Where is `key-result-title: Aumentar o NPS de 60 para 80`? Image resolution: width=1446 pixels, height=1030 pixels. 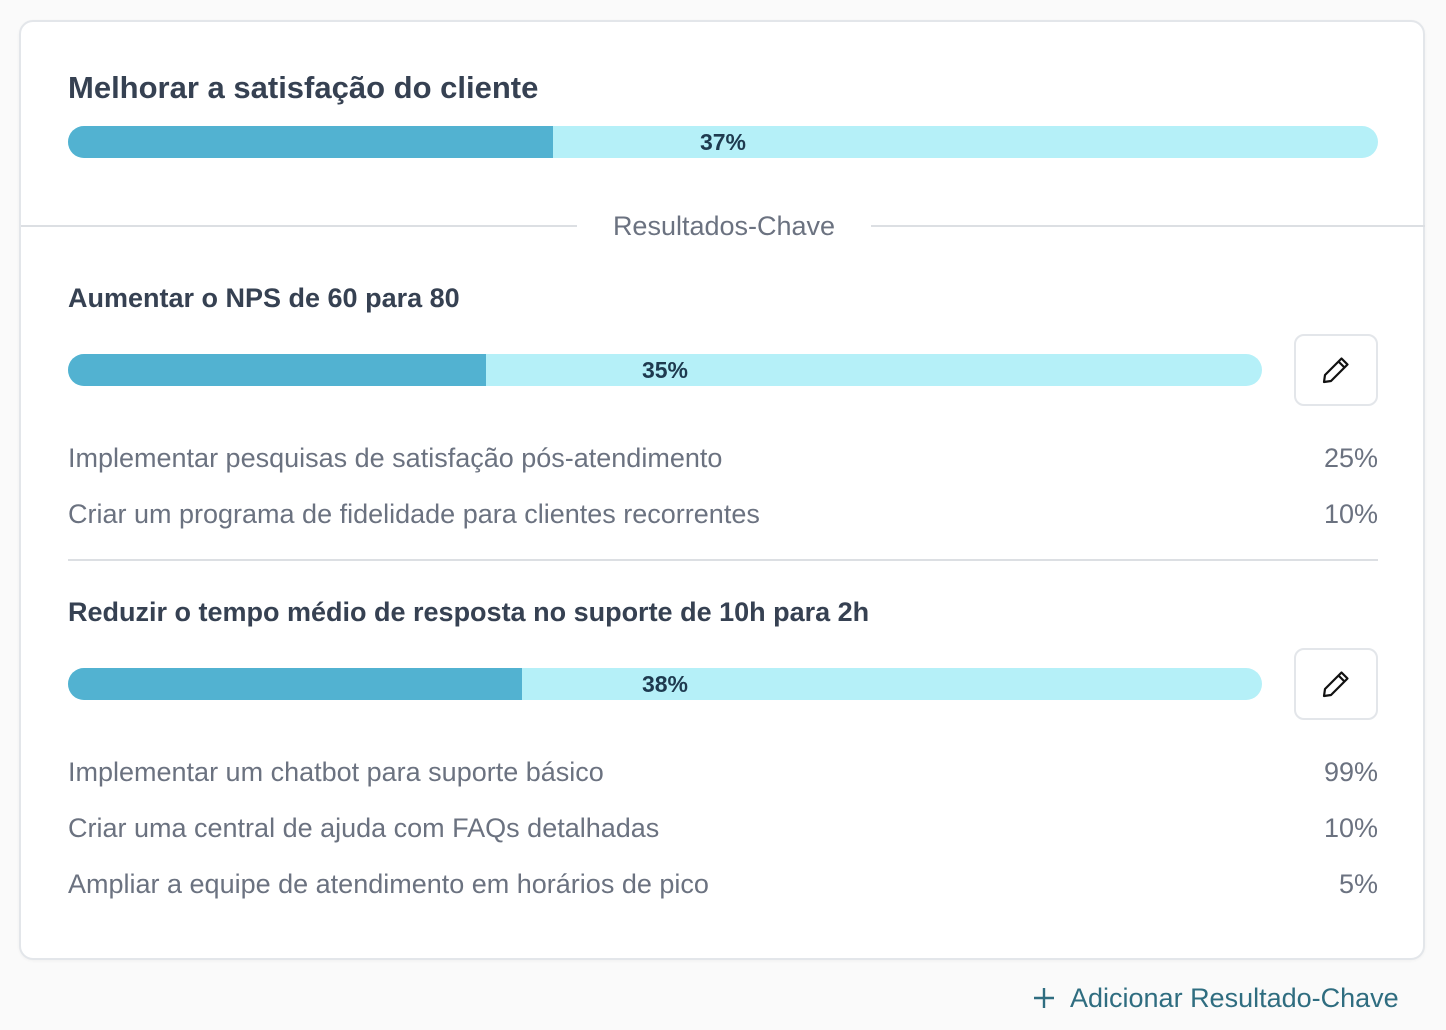 key-result-title: Aumentar o NPS de 60 para 80 is located at coordinates (264, 298).